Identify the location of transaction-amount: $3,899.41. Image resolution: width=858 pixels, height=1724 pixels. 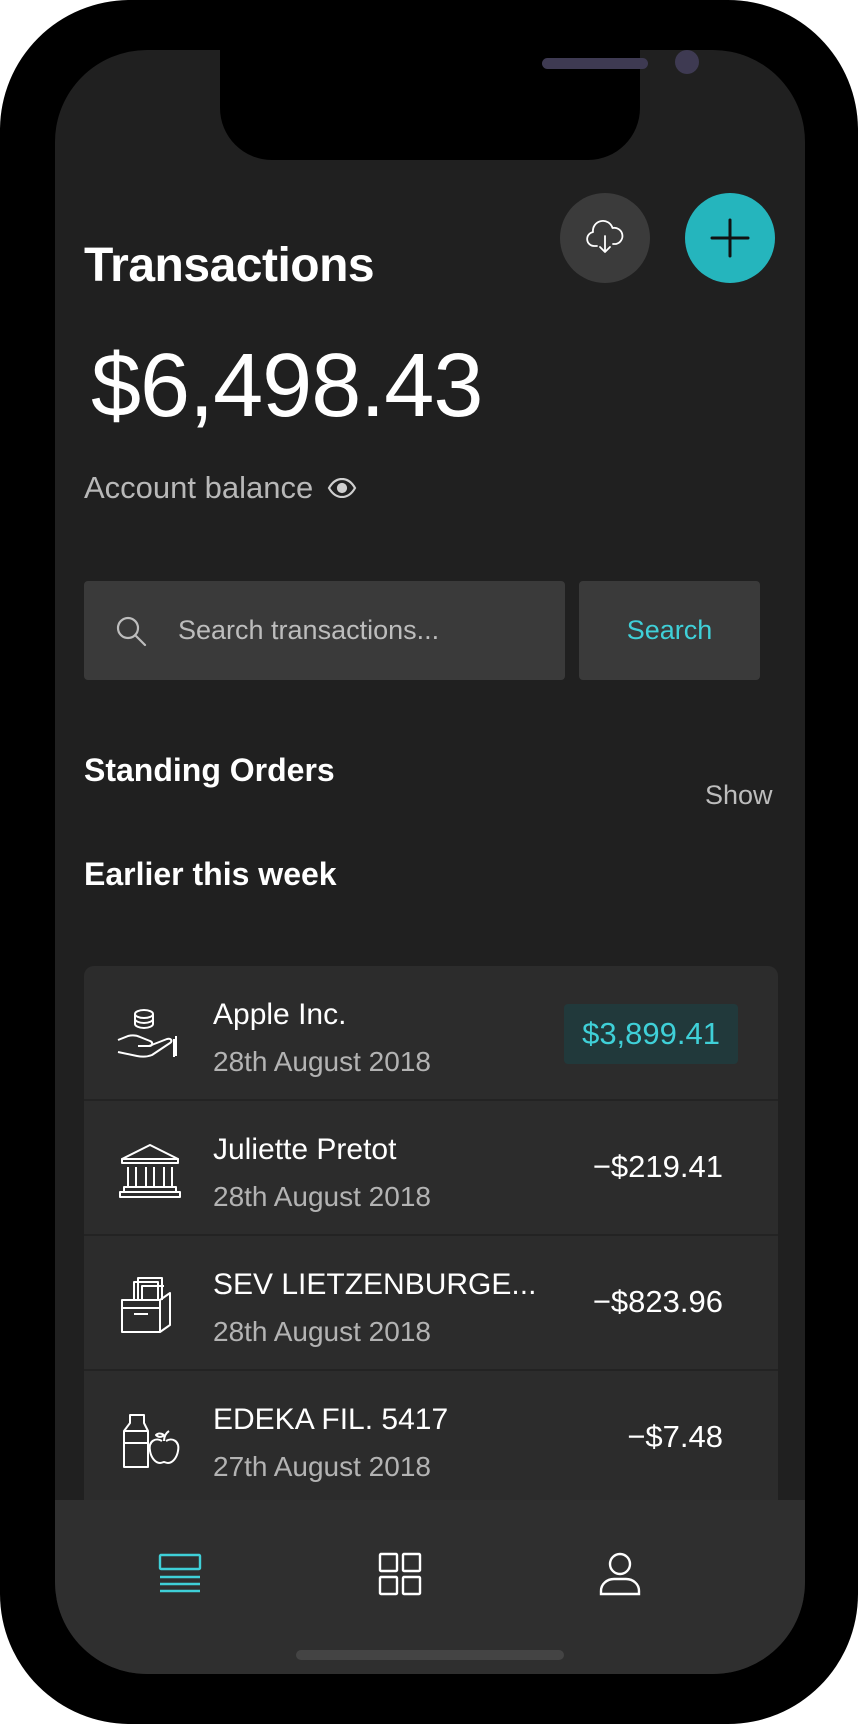
(651, 1034).